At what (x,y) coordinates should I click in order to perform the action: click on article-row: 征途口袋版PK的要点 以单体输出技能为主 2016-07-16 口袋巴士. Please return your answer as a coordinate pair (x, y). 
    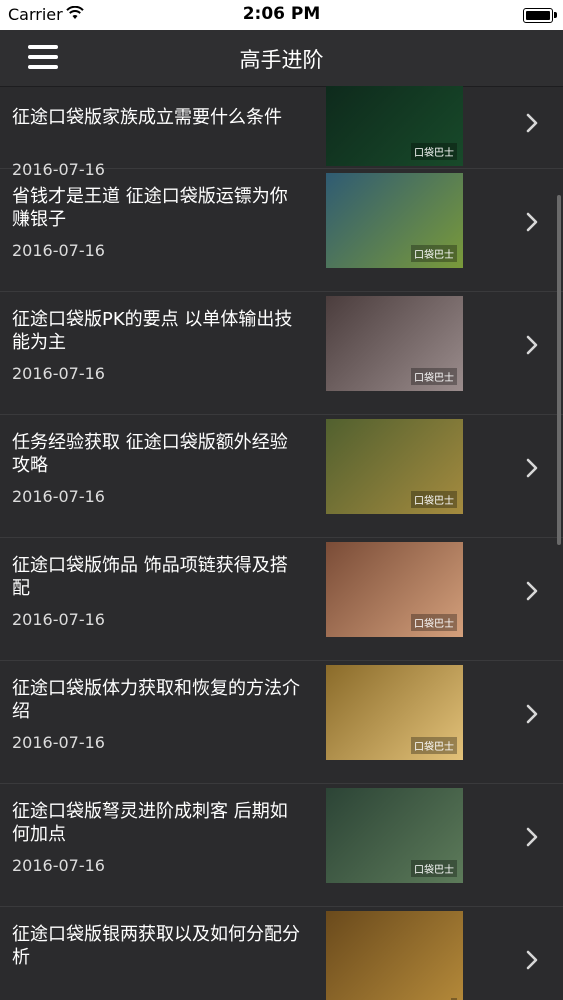
    Looking at the image, I should click on (281, 353).